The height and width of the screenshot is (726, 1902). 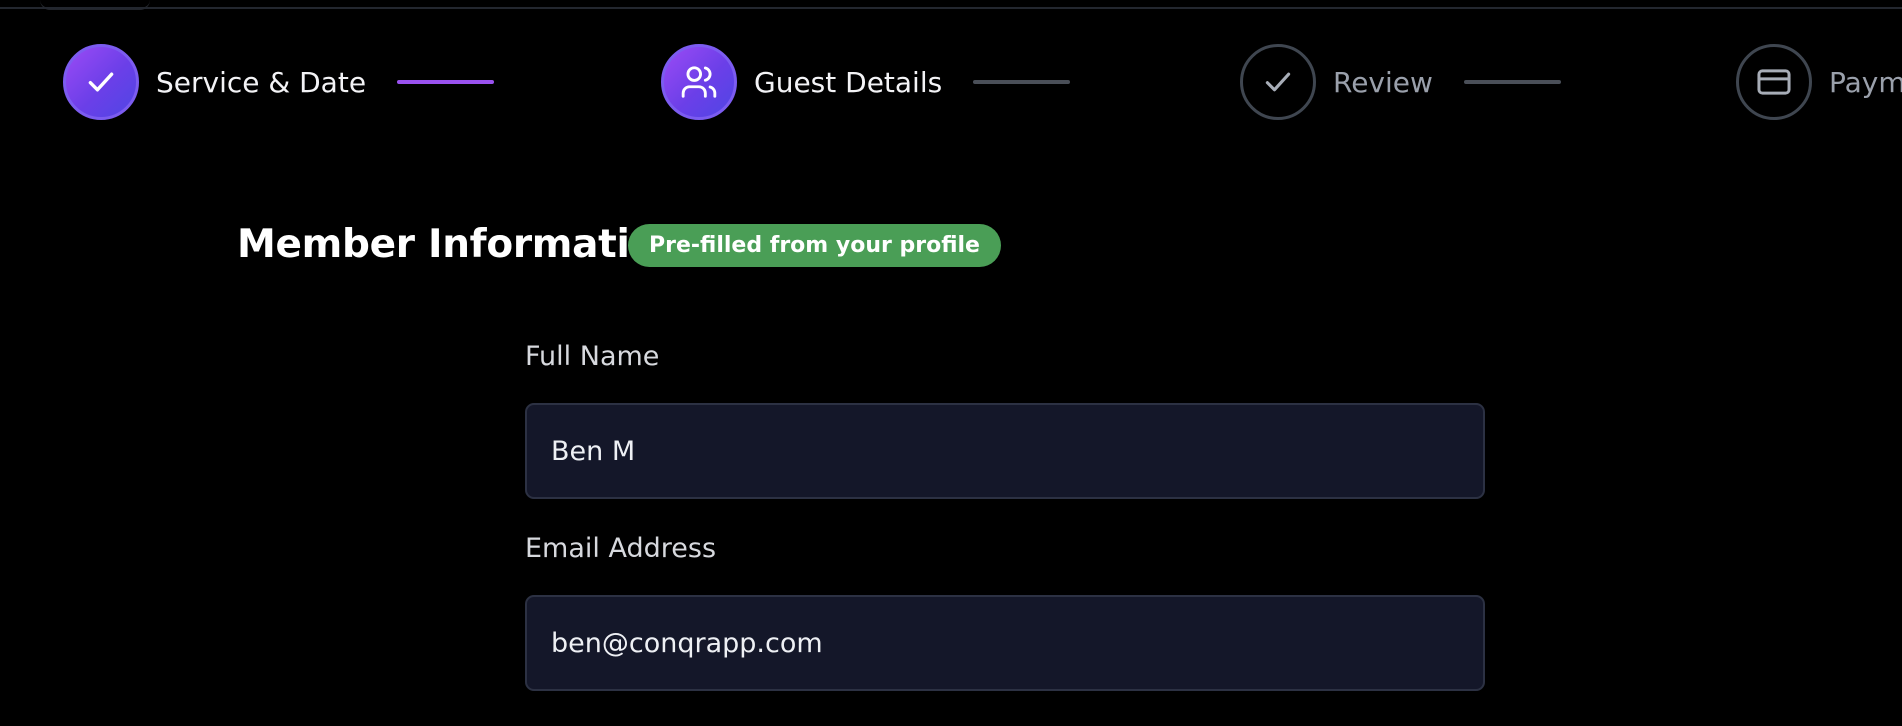 I want to click on step-payment: Paym, so click(x=1819, y=82).